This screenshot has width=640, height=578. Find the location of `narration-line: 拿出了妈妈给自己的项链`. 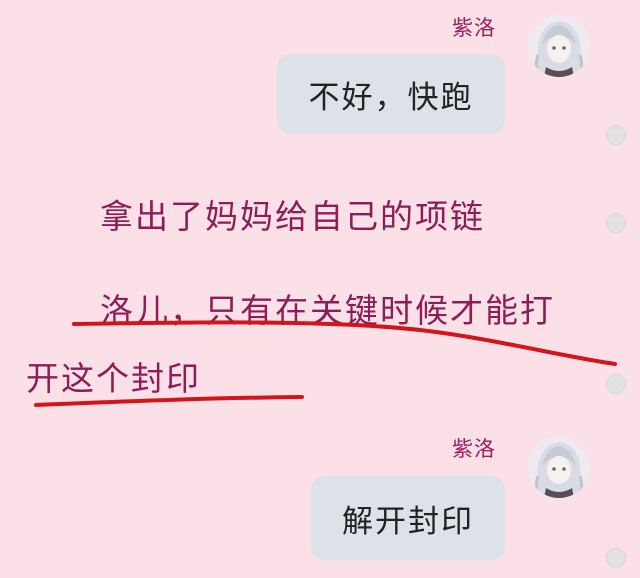

narration-line: 拿出了妈妈给自己的项链 is located at coordinates (292, 216).